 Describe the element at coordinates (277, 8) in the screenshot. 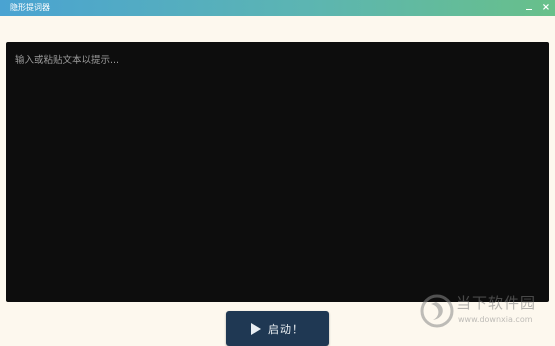

I see `title-bar: 隐形提词器 ×` at that location.